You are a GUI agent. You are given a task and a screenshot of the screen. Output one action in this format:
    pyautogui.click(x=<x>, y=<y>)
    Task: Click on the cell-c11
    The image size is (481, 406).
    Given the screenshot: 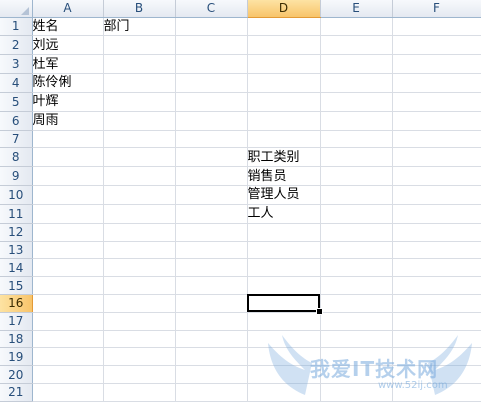 What is the action you would take?
    pyautogui.click(x=211, y=214)
    